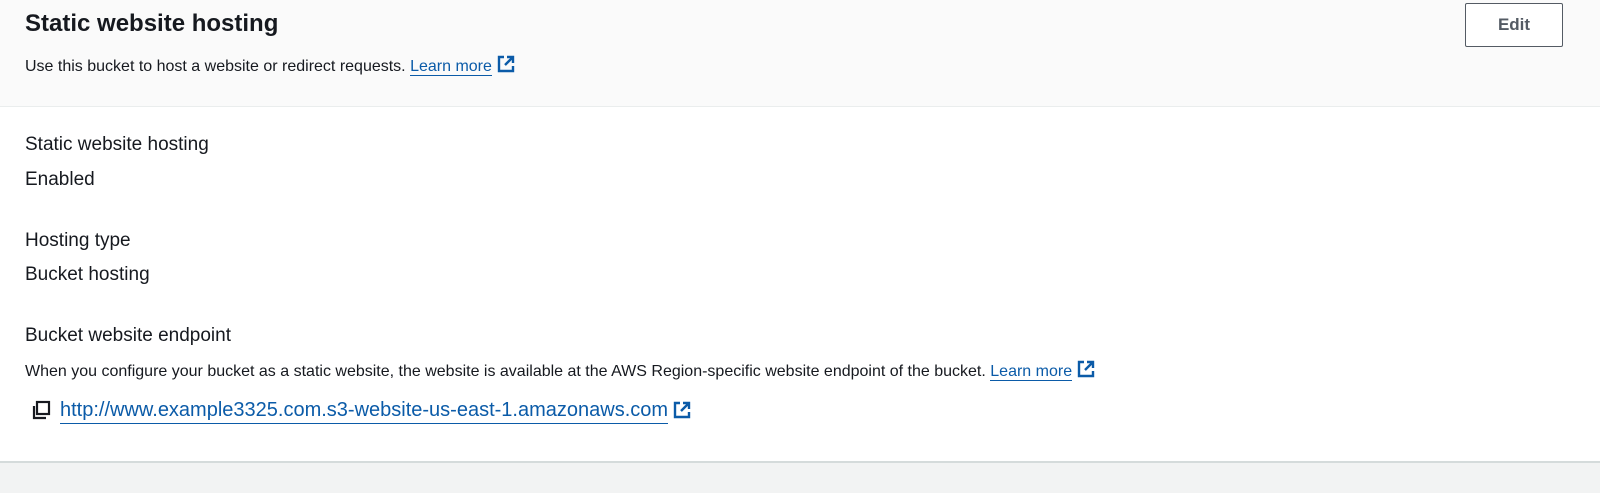 Image resolution: width=1600 pixels, height=493 pixels. What do you see at coordinates (800, 477) in the screenshot?
I see `next-section-divider` at bounding box center [800, 477].